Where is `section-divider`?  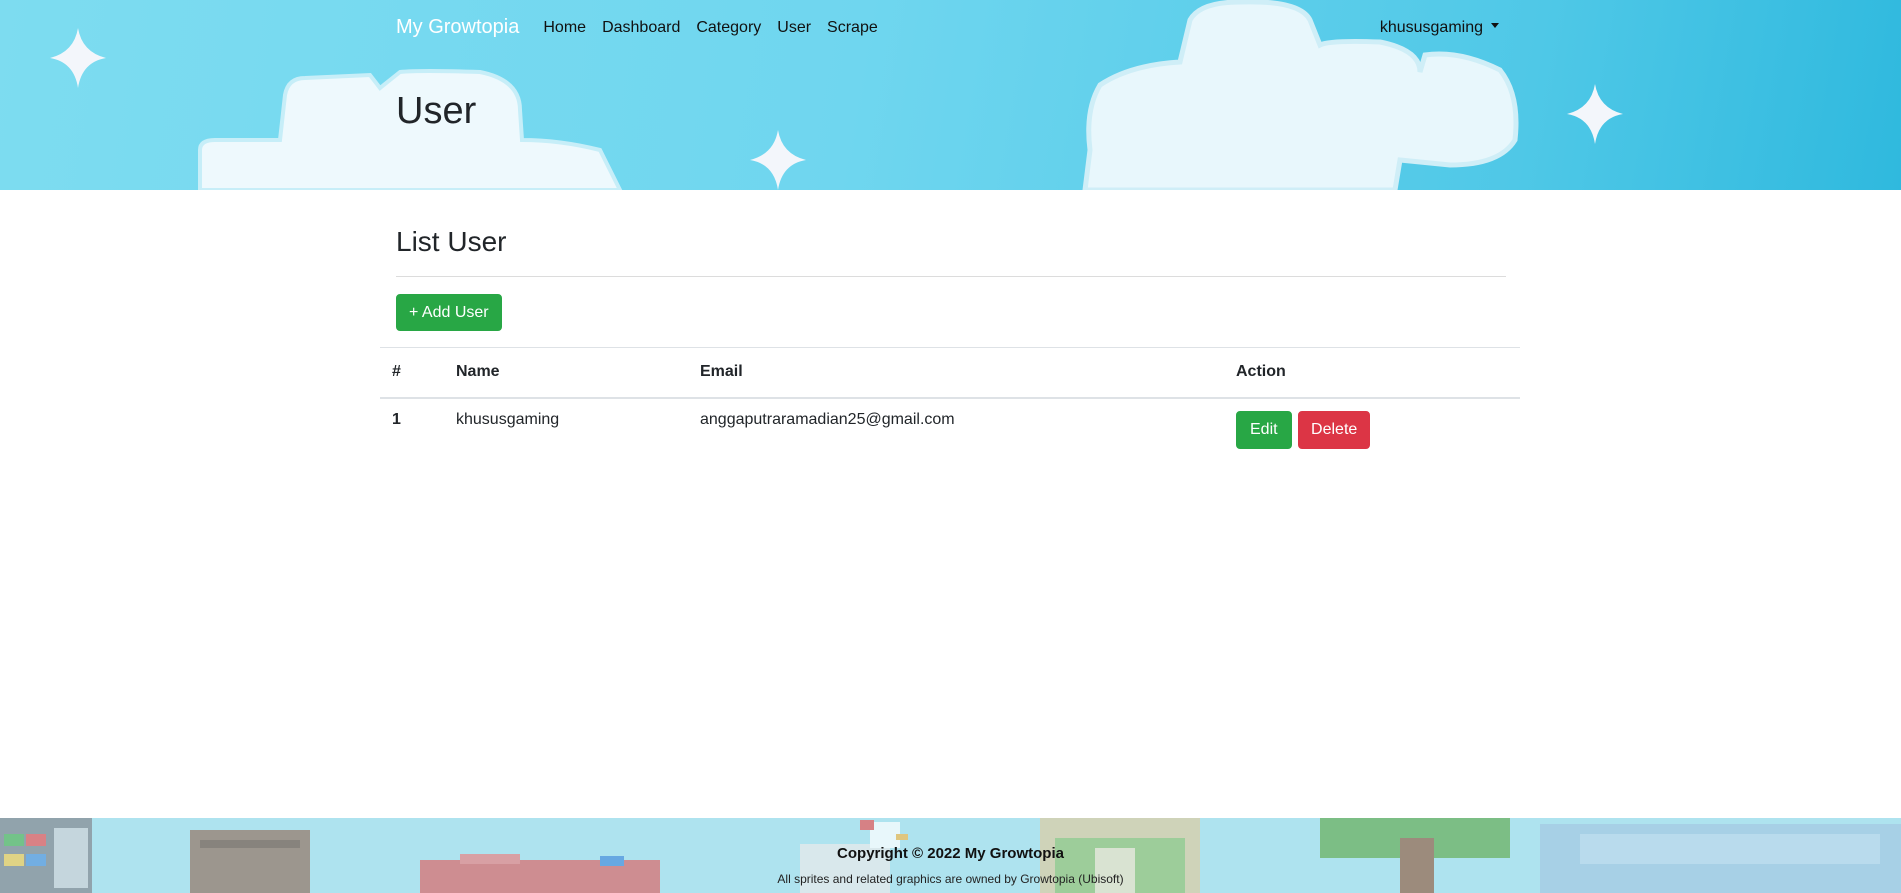 section-divider is located at coordinates (951, 276).